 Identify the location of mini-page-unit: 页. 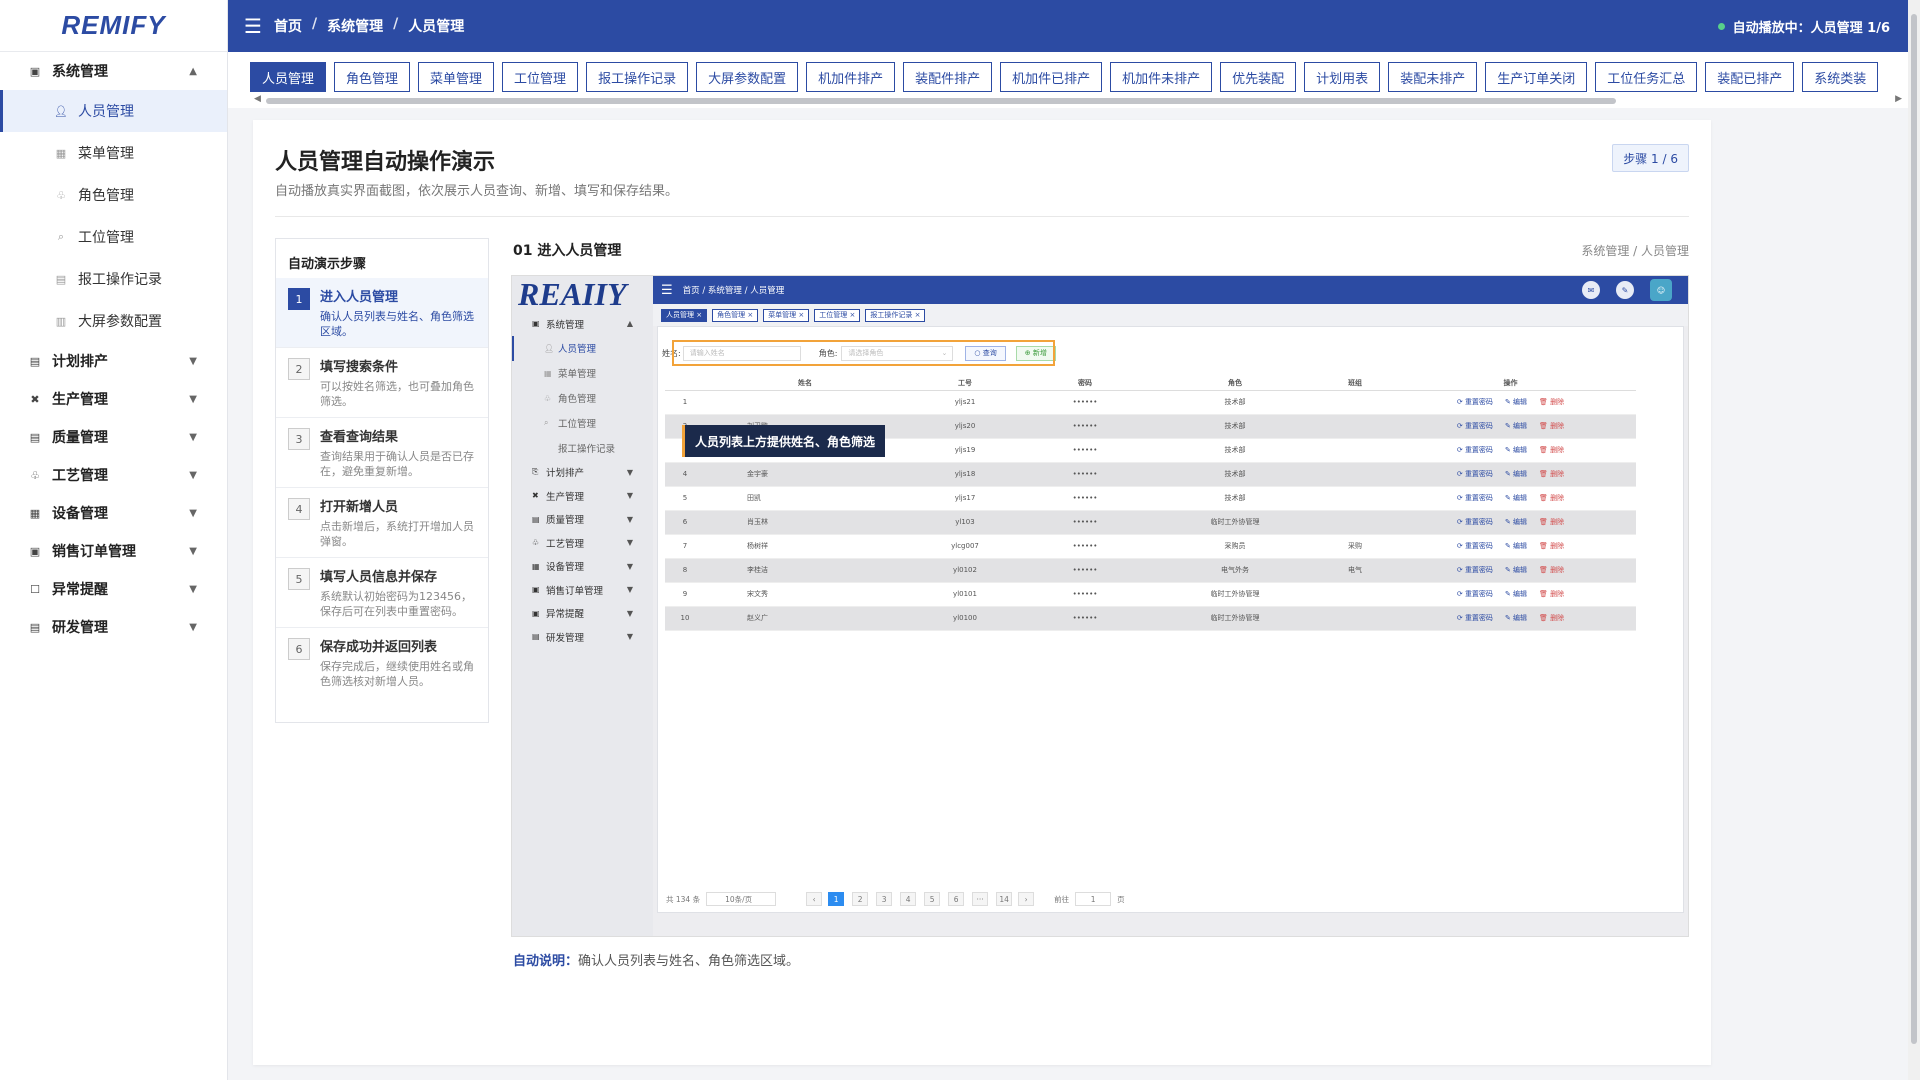
(1121, 899).